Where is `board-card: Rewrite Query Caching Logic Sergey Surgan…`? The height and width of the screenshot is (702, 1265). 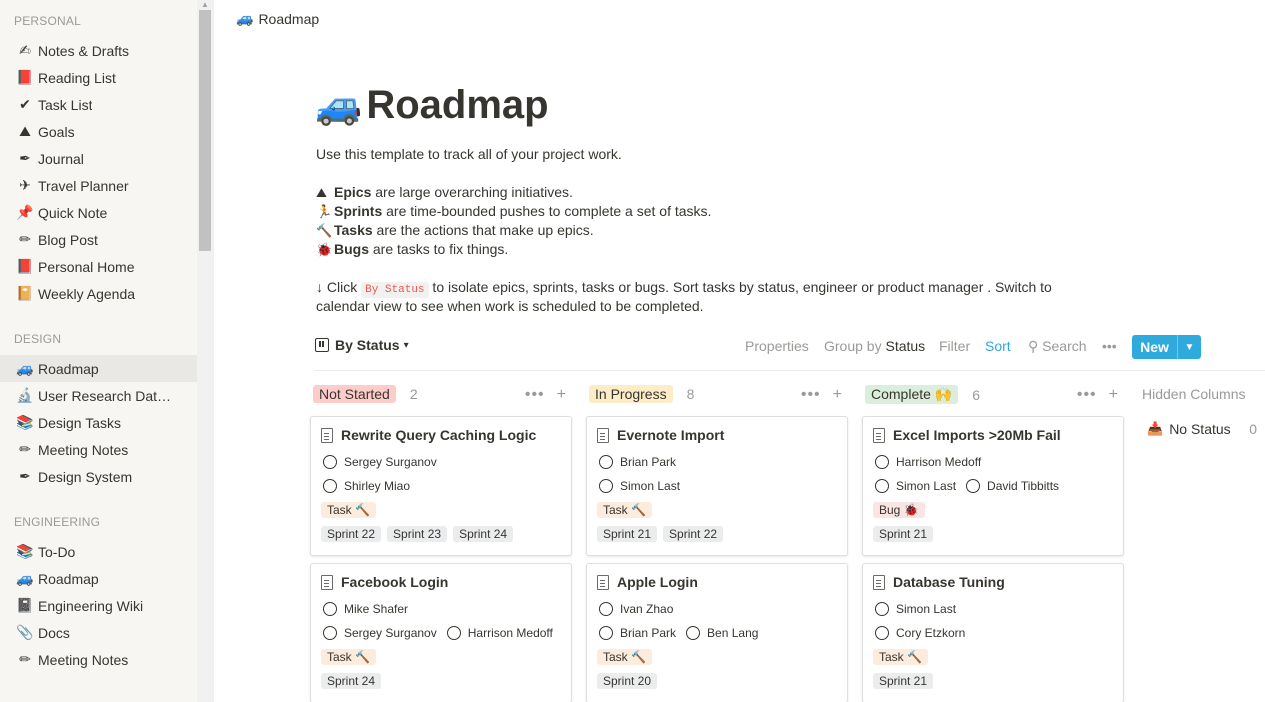 board-card: Rewrite Query Caching Logic Sergey Surgan… is located at coordinates (441, 486).